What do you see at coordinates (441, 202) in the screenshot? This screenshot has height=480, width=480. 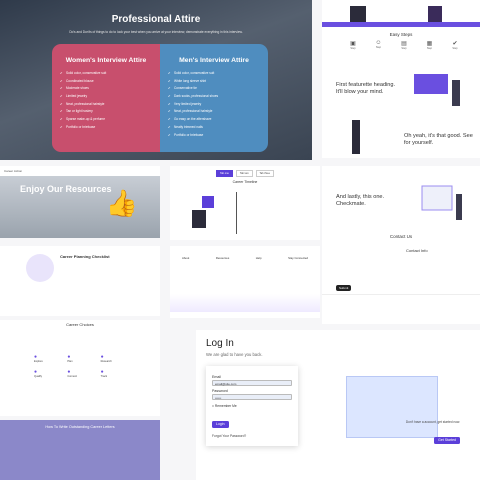 I see `checkmate-illustration` at bounding box center [441, 202].